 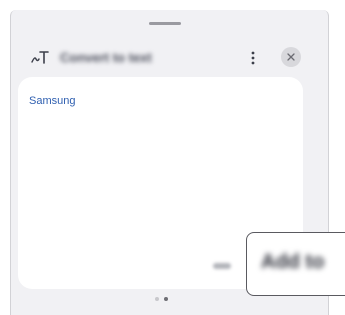 I want to click on page-indicator, so click(x=165, y=299).